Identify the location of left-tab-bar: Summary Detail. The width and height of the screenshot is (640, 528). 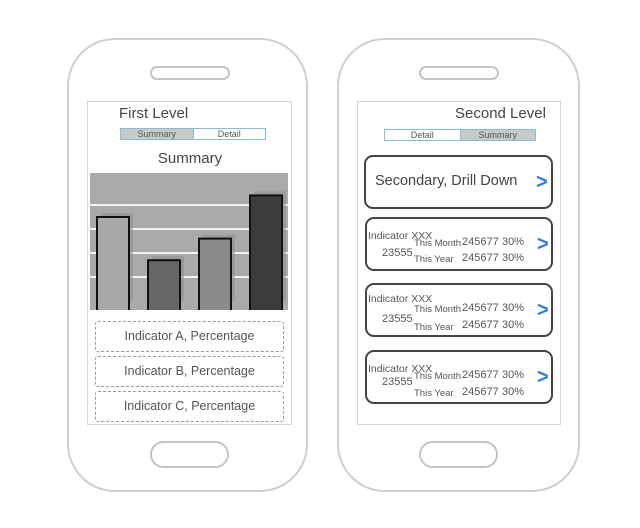
(193, 134).